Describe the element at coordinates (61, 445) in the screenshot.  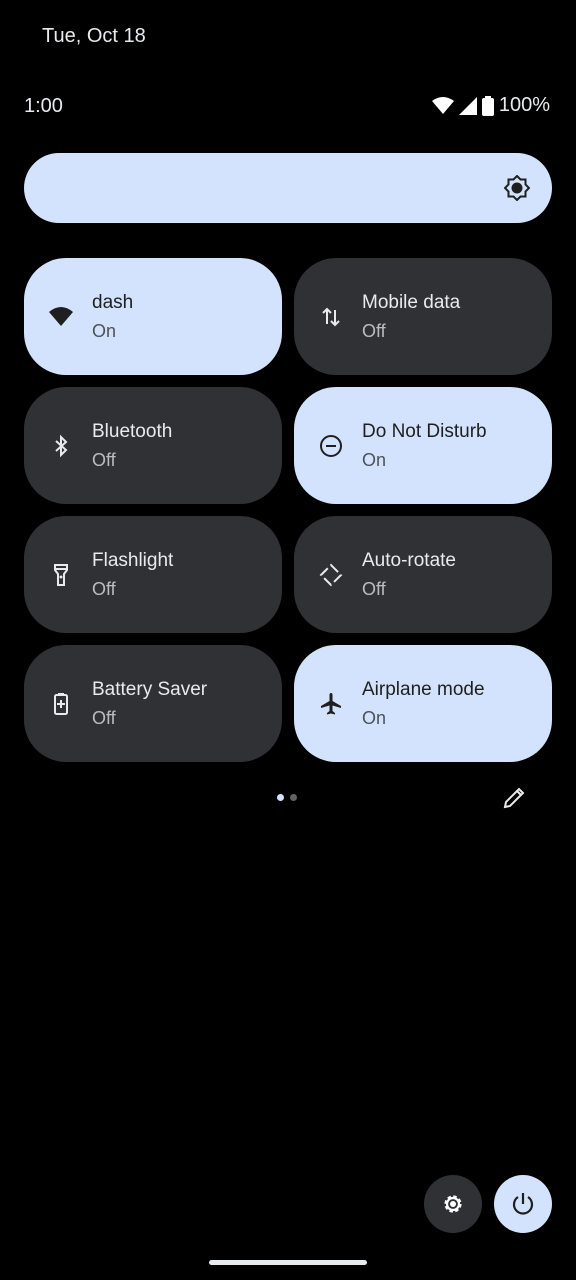
I see `bluetooth-icon` at that location.